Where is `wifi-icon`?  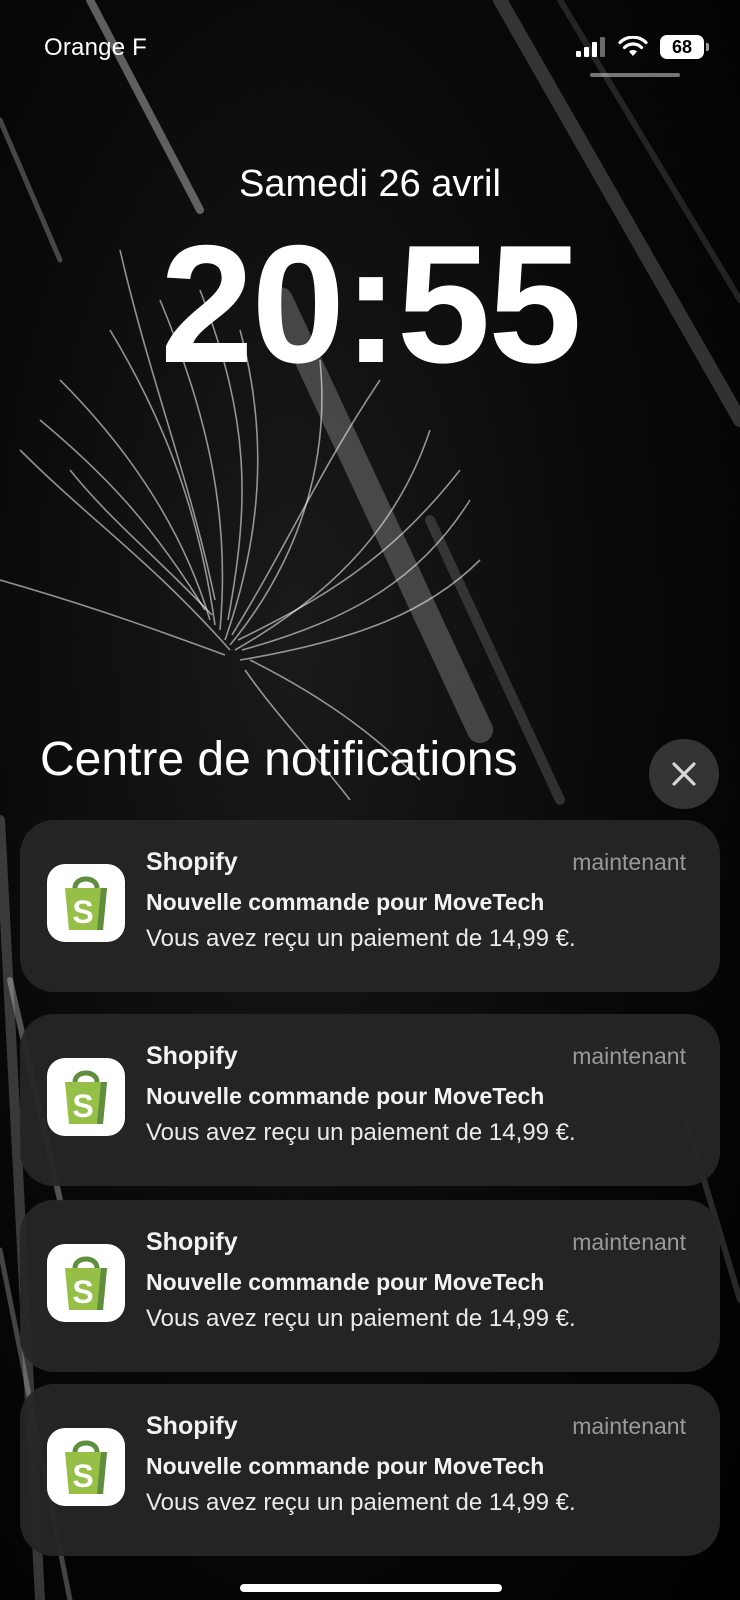 wifi-icon is located at coordinates (633, 46).